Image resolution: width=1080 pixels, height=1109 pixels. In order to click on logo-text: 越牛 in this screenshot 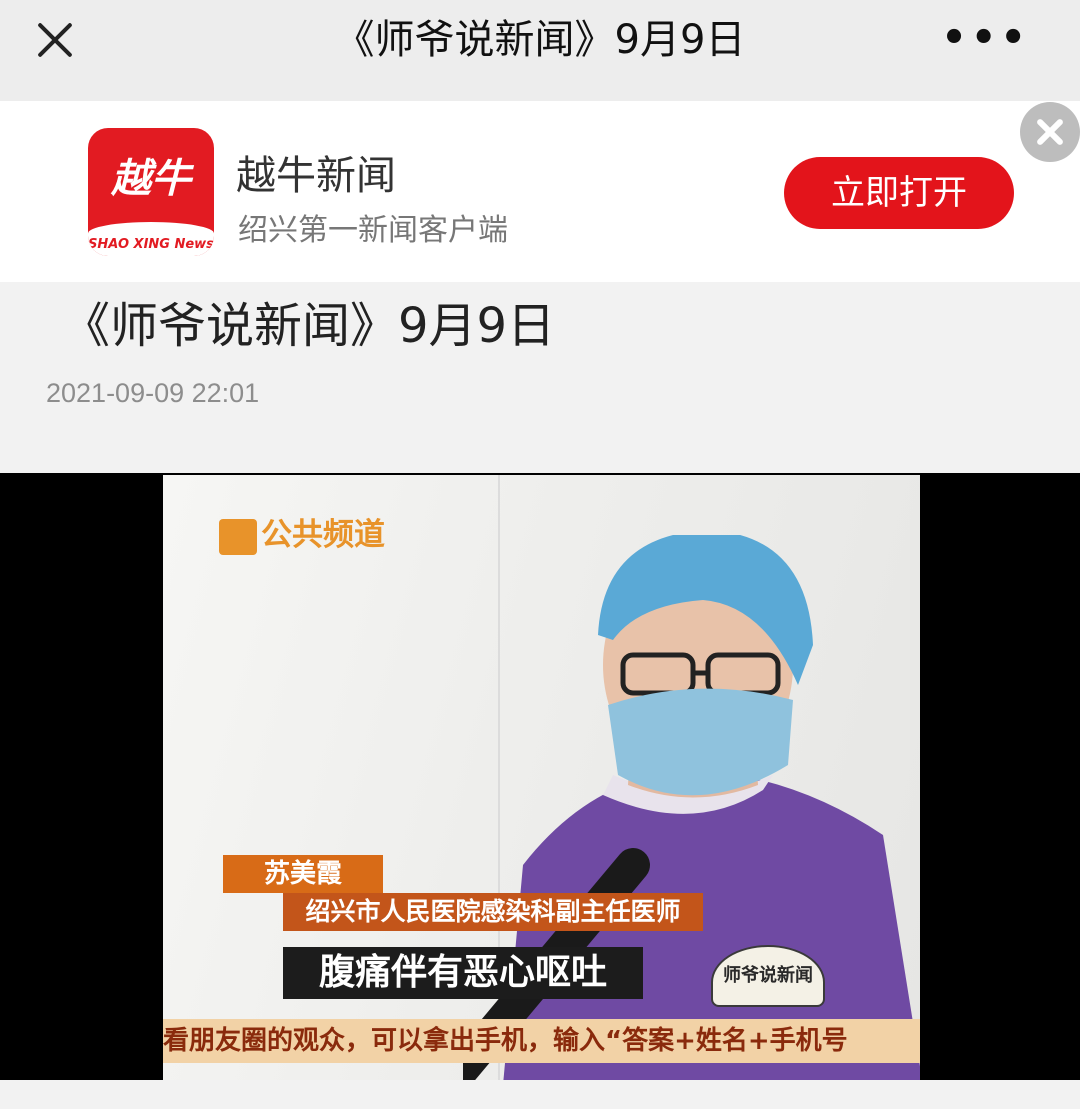, I will do `click(151, 178)`.